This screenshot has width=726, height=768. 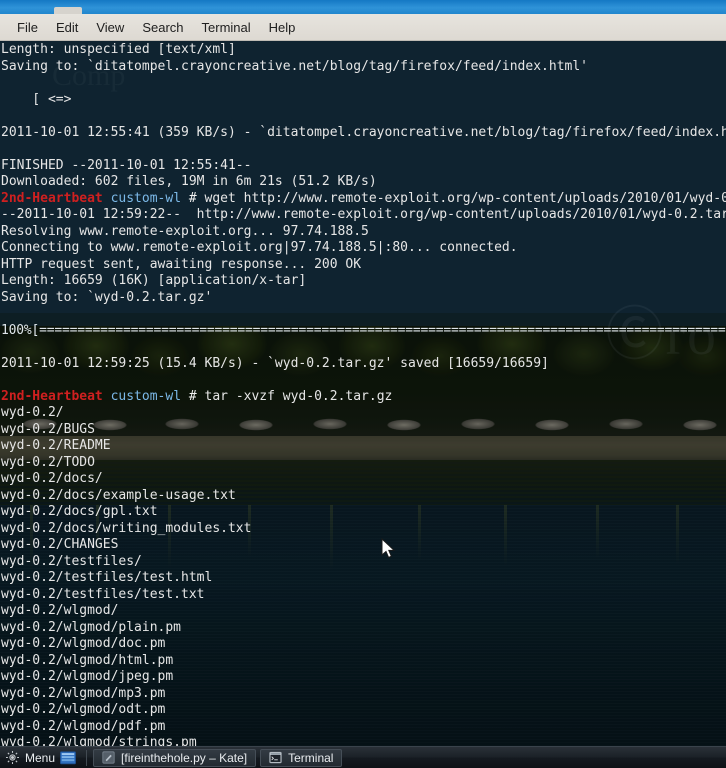 I want to click on terminal-command-text: tar -xvzf wyd-0.2.tar.gz, so click(x=294, y=396).